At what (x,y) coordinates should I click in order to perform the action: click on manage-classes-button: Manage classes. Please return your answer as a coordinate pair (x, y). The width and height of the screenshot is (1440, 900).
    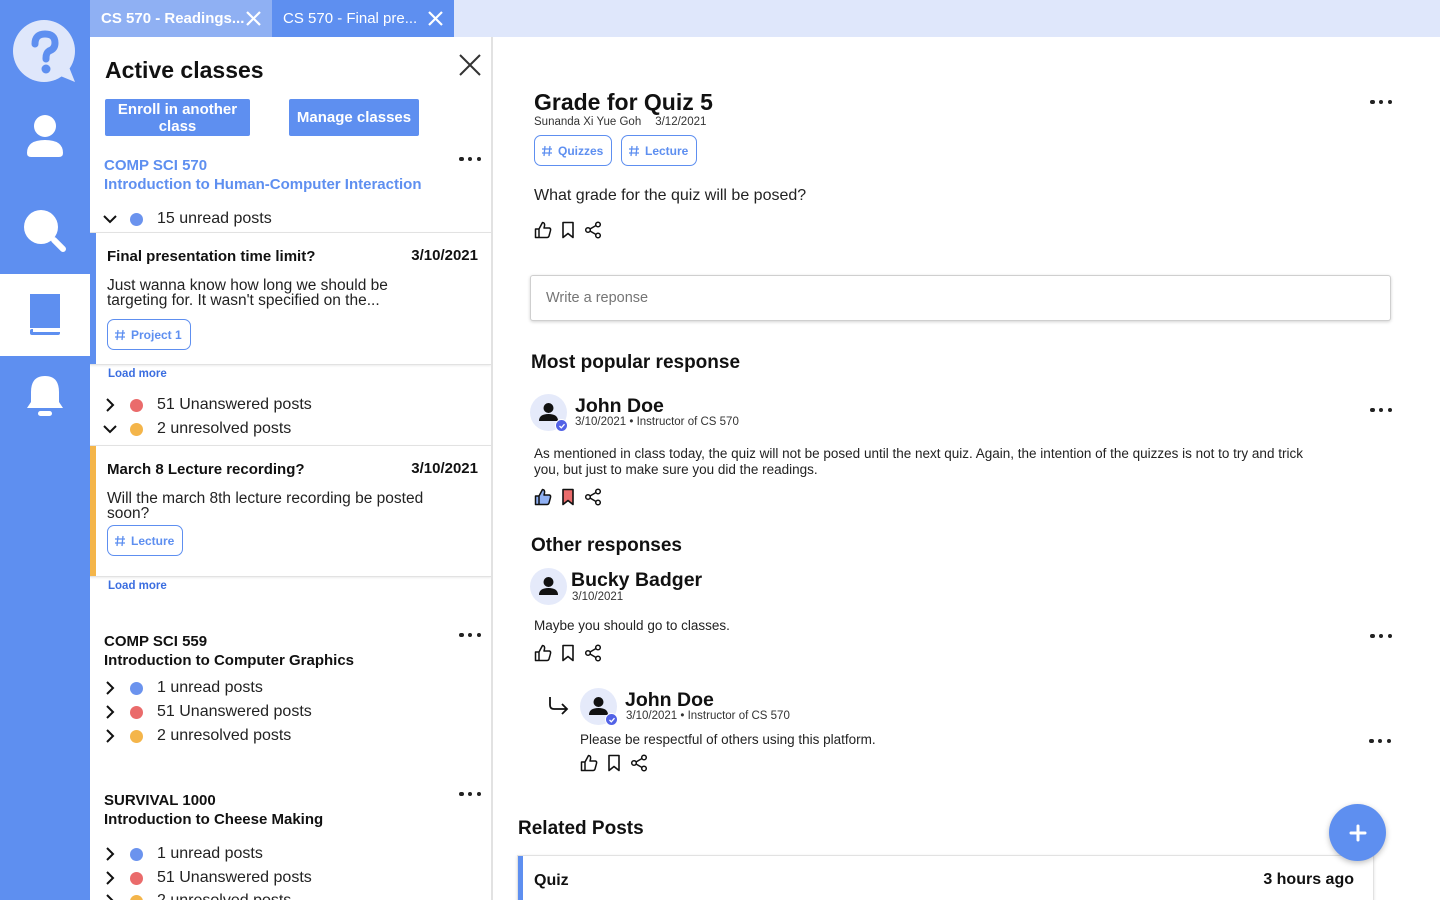
    Looking at the image, I should click on (354, 117).